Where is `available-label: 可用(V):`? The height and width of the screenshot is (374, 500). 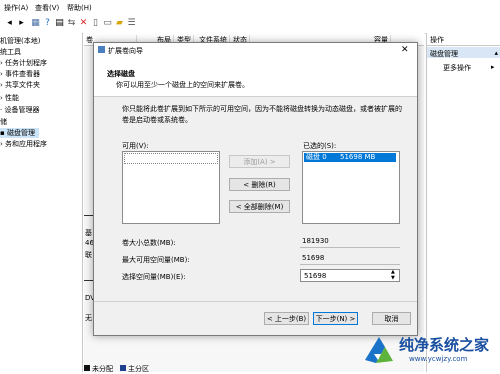
available-label: 可用(V): is located at coordinates (135, 146).